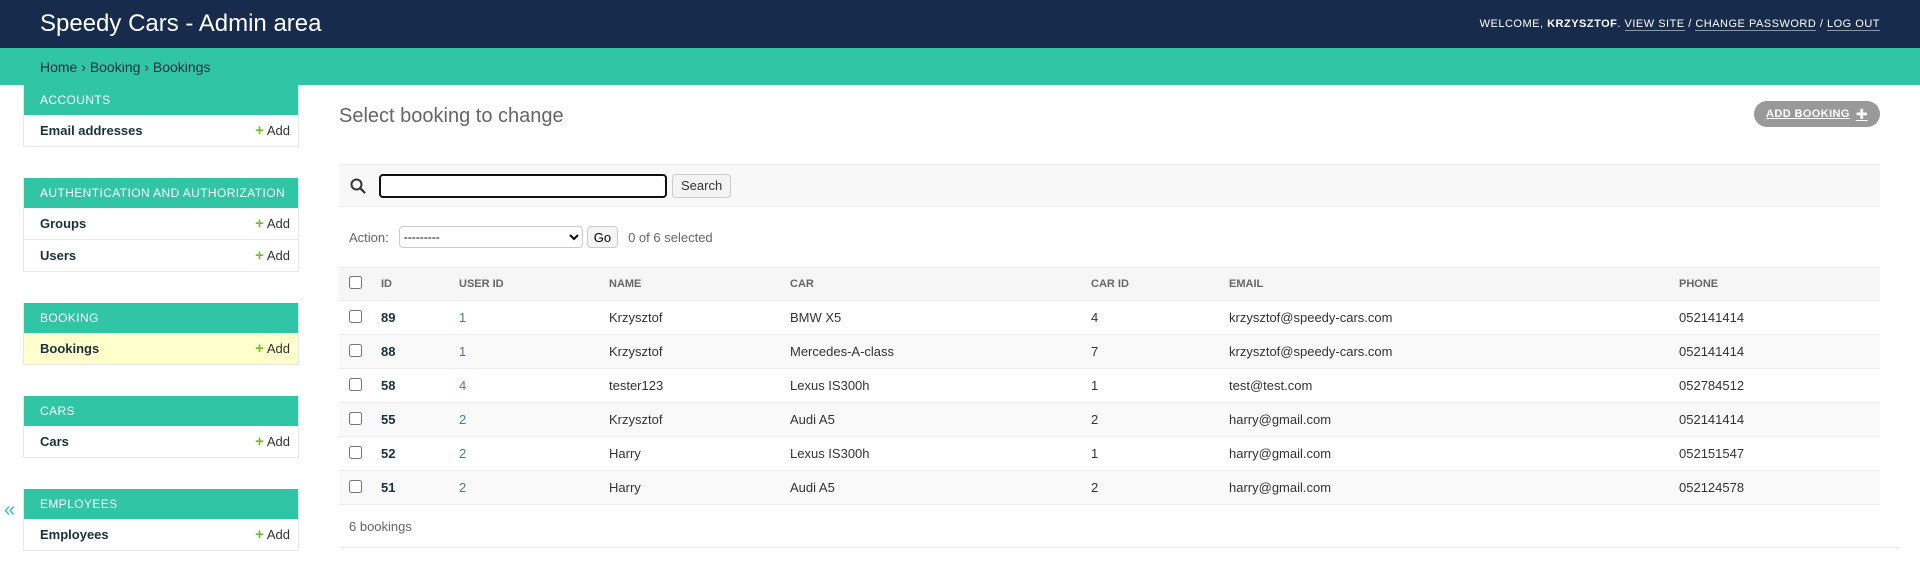  I want to click on module-booking: Booking Bookings + Add, so click(161, 334).